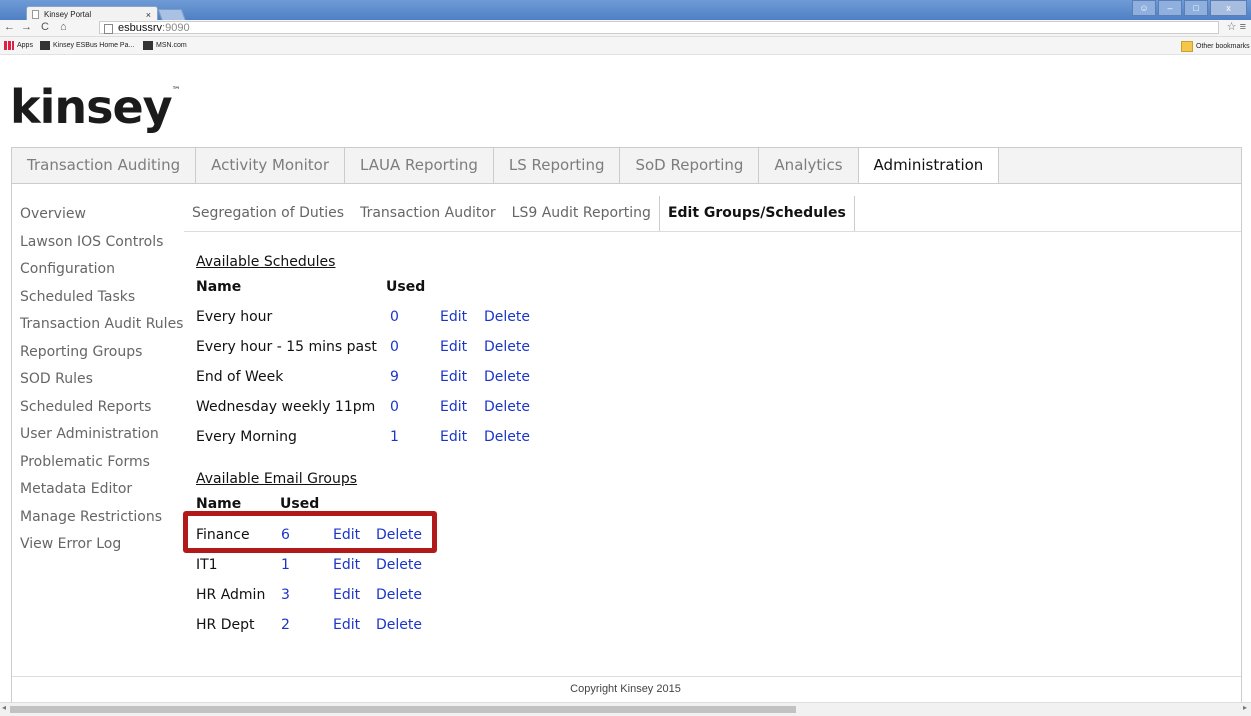 The width and height of the screenshot is (1251, 716). What do you see at coordinates (101, 548) in the screenshot?
I see `sidebar-item-view-error-log: View Error Log` at bounding box center [101, 548].